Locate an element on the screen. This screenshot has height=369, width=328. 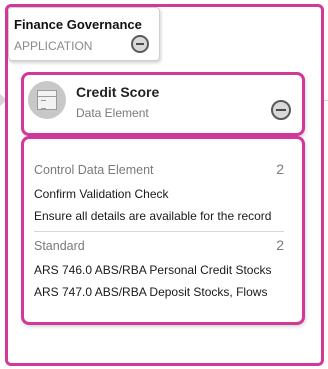
data-element-title: Credit Score is located at coordinates (118, 92).